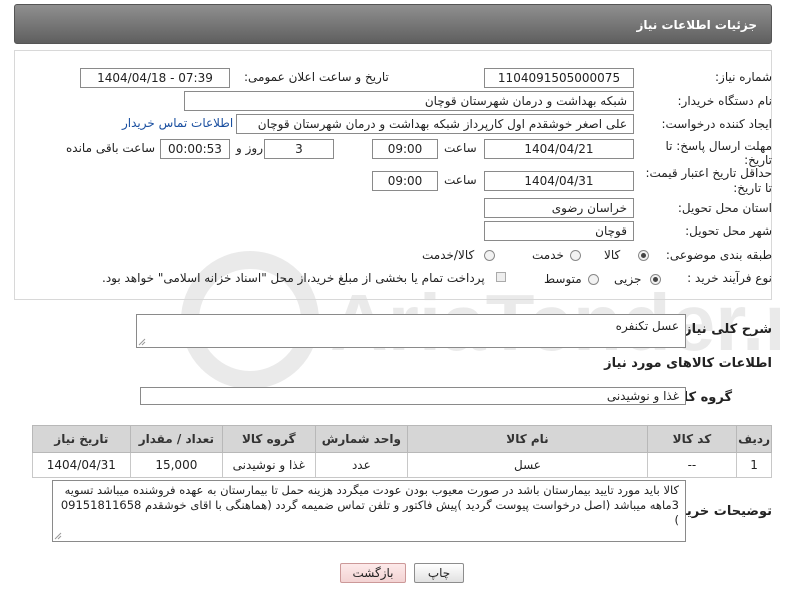 The height and width of the screenshot is (598, 788). What do you see at coordinates (575, 255) in the screenshot?
I see `category-radio-service` at bounding box center [575, 255].